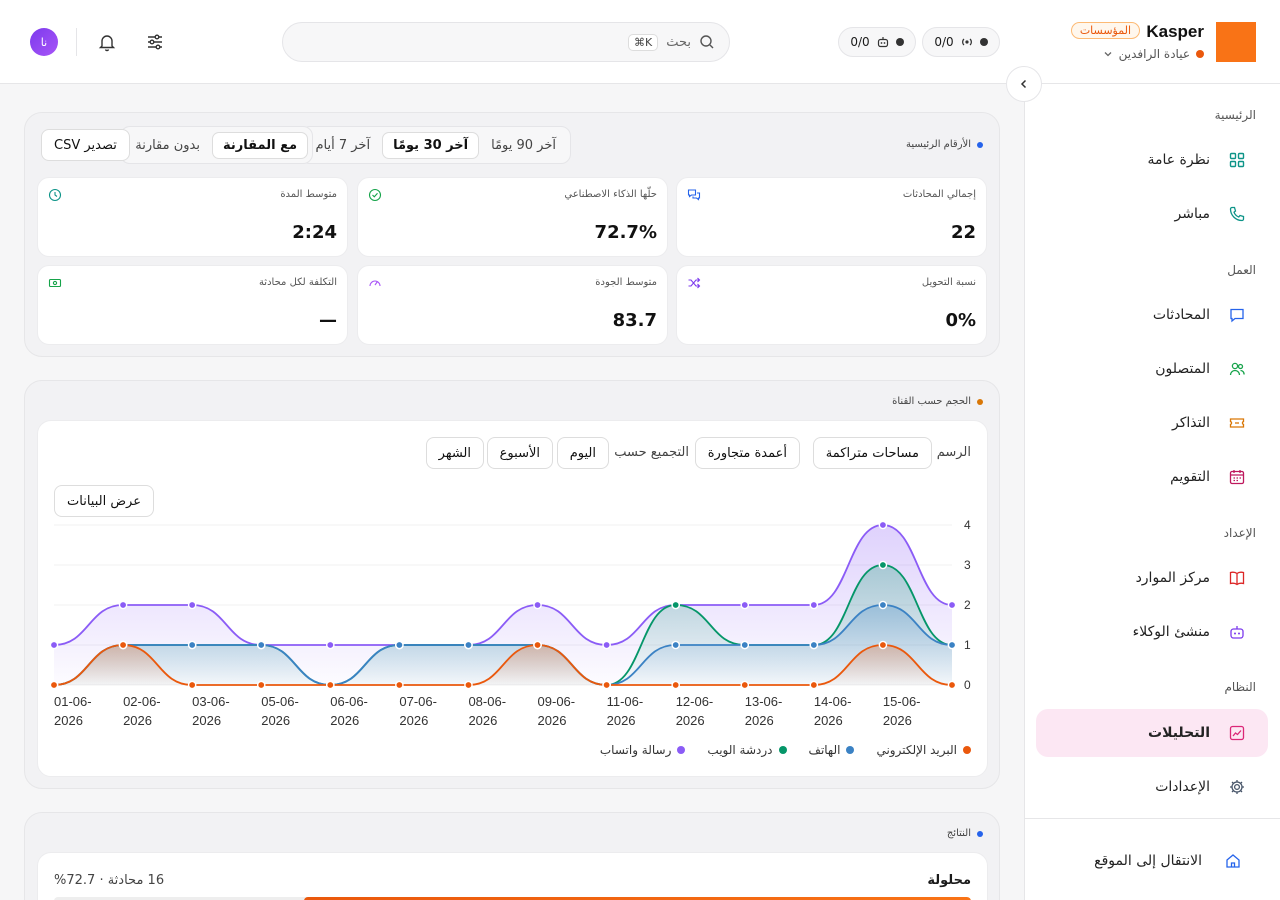 This screenshot has width=1280, height=900. What do you see at coordinates (923, 750) in the screenshot?
I see `legend-item: البريد الإلكتروني` at bounding box center [923, 750].